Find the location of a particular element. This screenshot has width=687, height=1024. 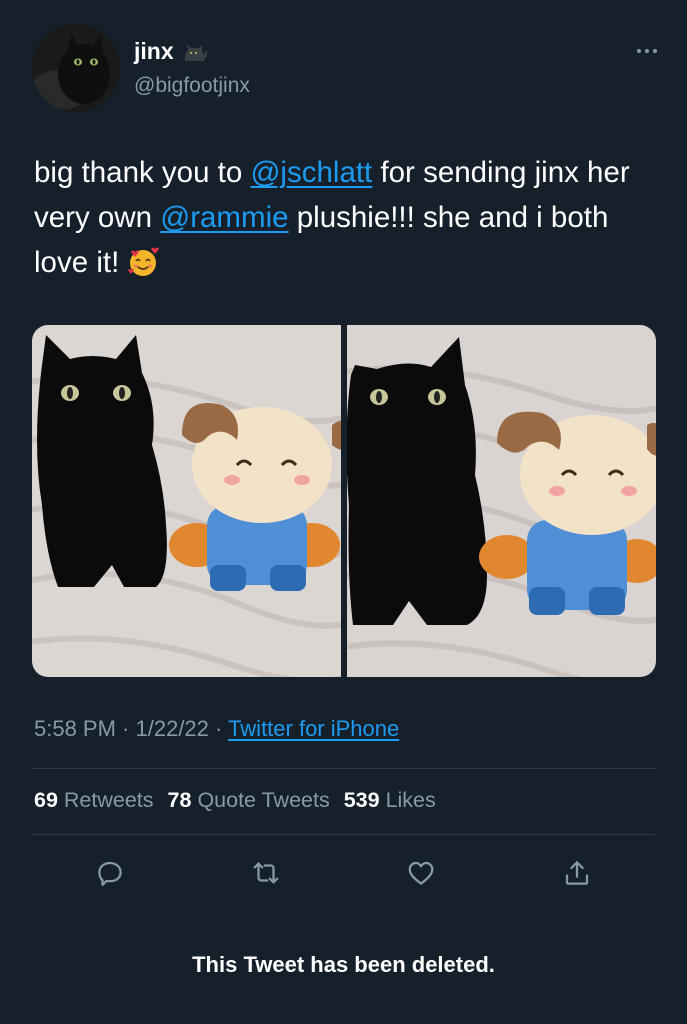

tweet-source-link: Twitter for iPhone is located at coordinates (313, 728).